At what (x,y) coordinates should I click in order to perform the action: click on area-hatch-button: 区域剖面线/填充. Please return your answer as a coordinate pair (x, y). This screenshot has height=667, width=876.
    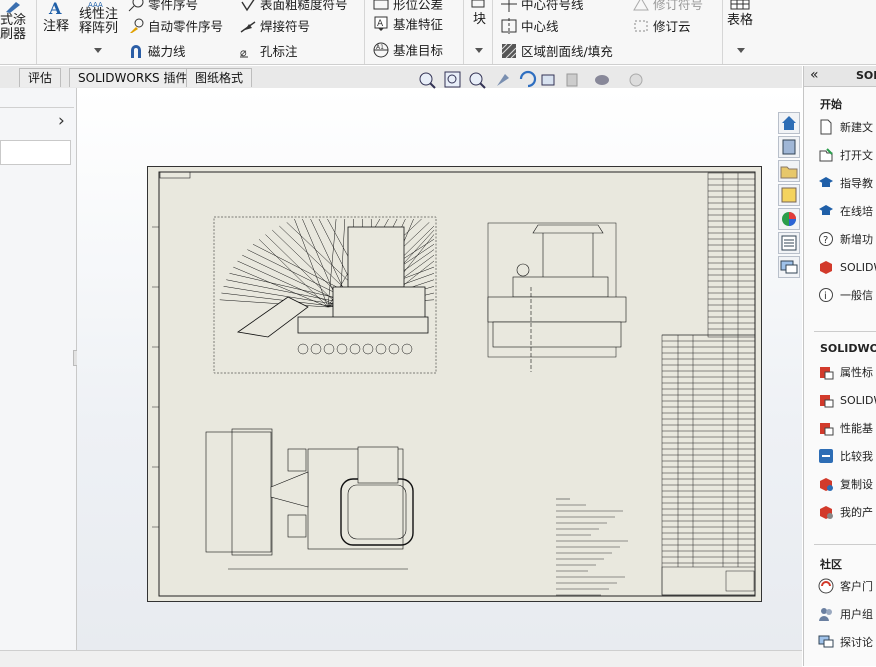
    Looking at the image, I should click on (557, 50).